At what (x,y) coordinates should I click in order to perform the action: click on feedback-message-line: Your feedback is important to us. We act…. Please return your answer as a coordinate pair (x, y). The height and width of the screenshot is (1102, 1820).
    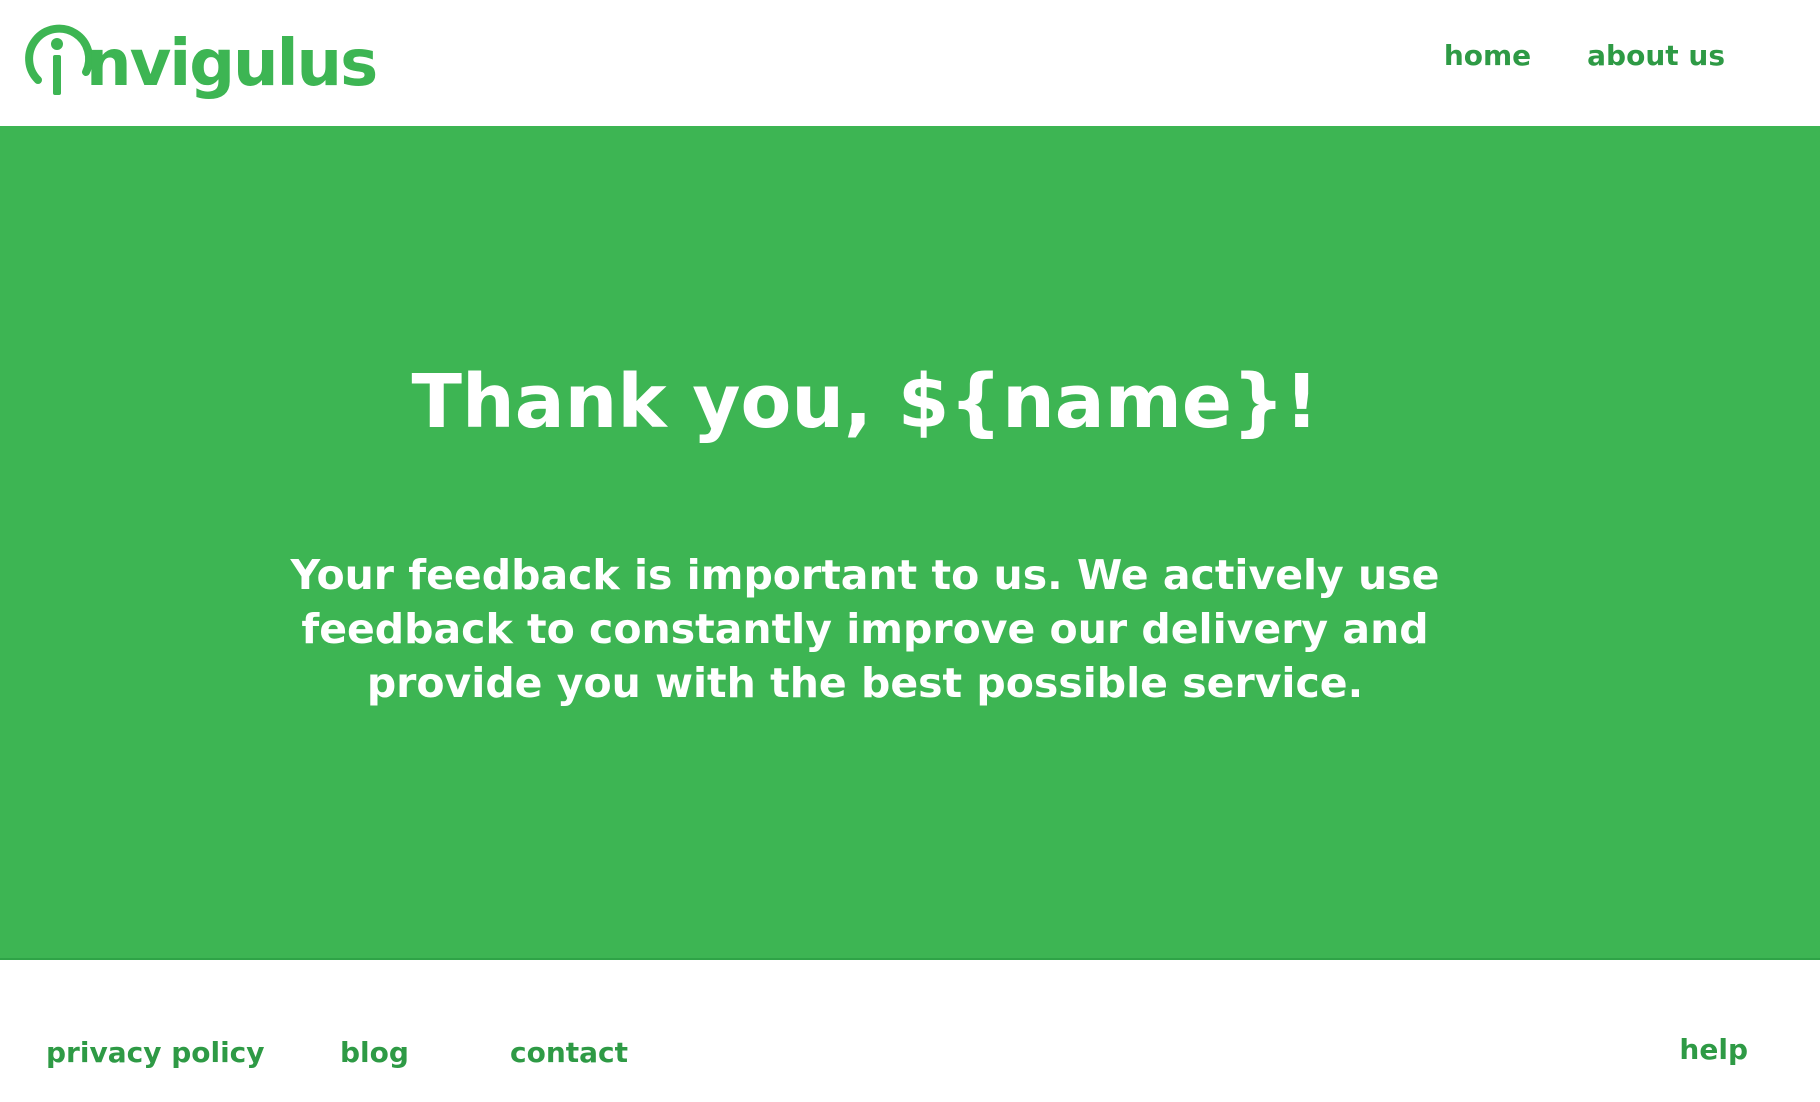
    Looking at the image, I should click on (865, 575).